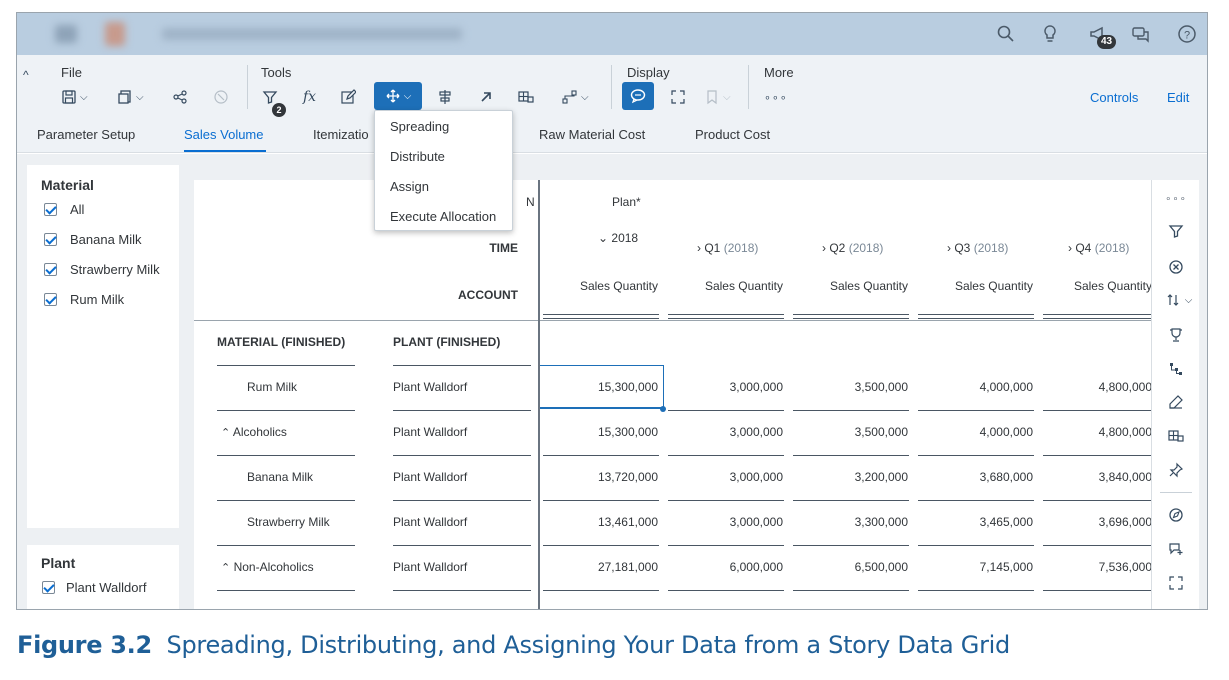 The height and width of the screenshot is (680, 1229). Describe the element at coordinates (84, 299) in the screenshot. I see `filter-option-rum-milk: Rum Milk` at that location.